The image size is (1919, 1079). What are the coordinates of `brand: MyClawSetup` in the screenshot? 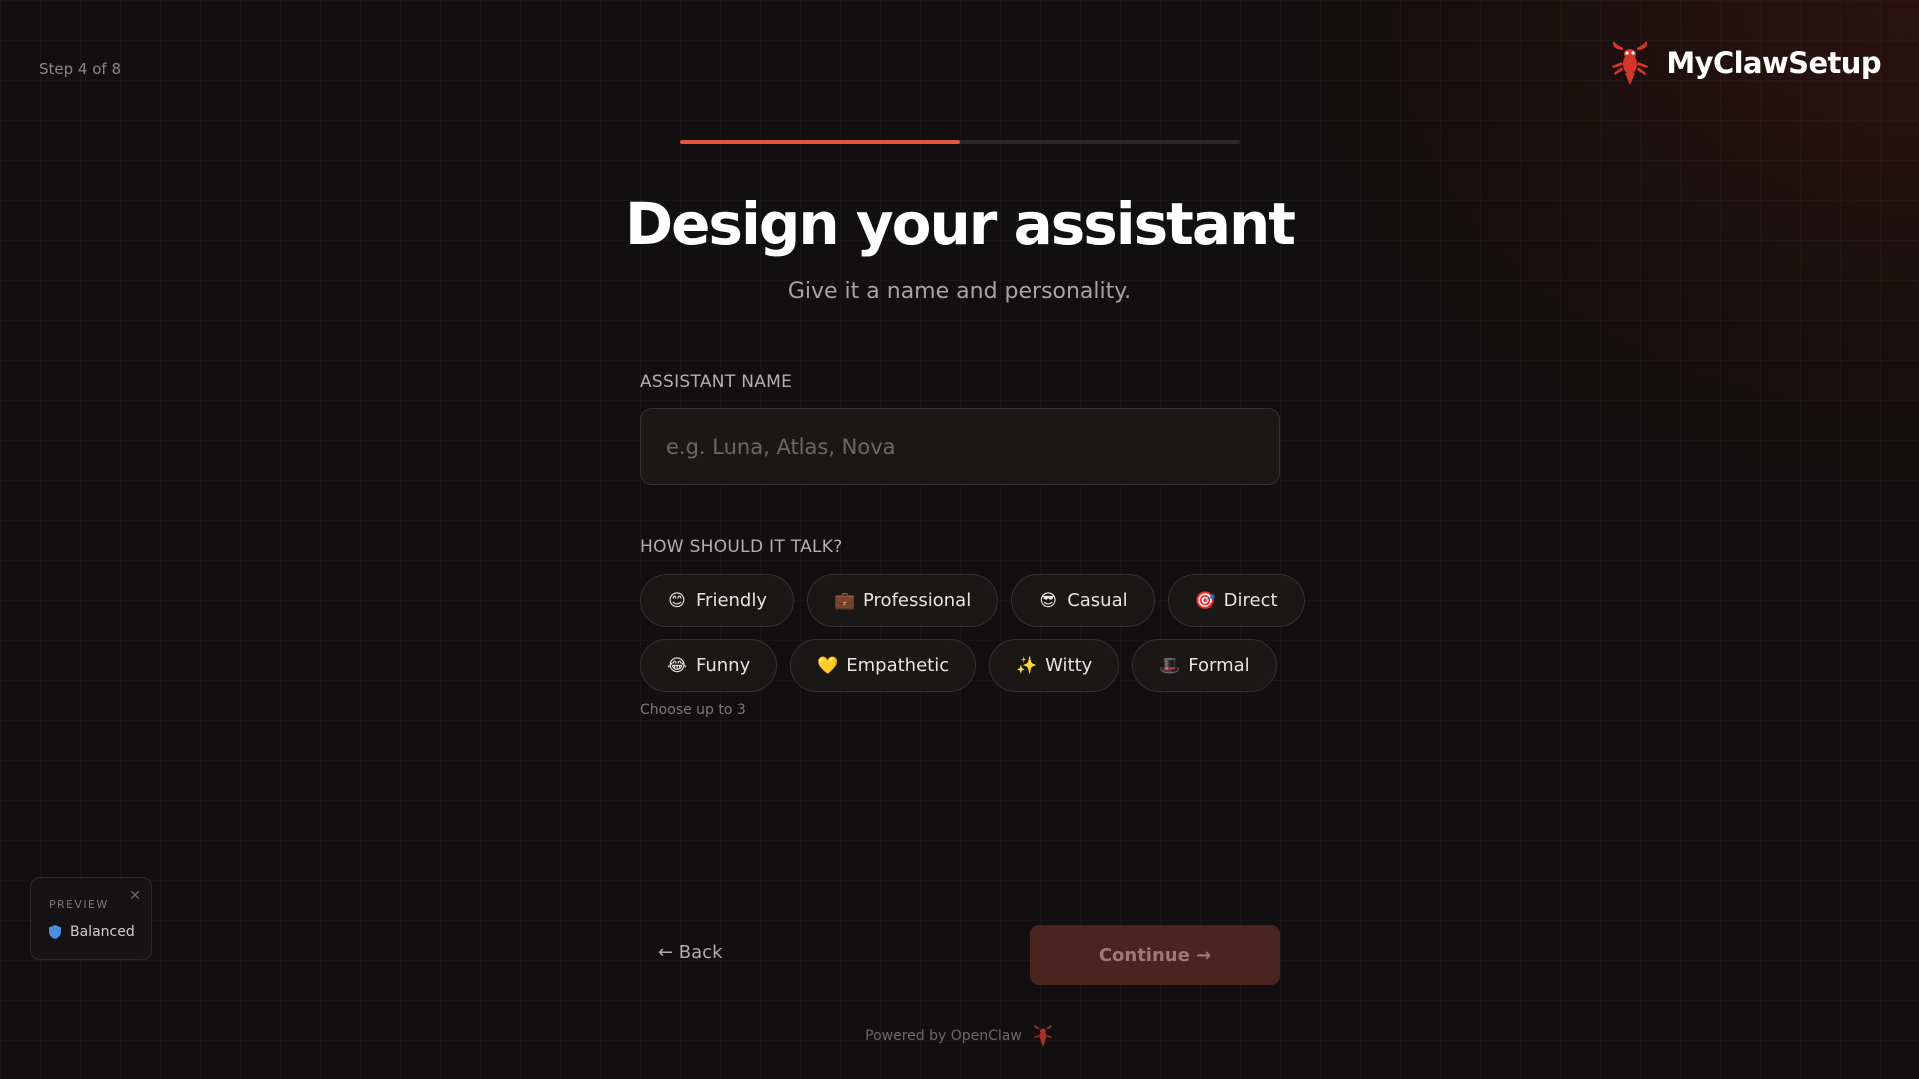 It's located at (1745, 63).